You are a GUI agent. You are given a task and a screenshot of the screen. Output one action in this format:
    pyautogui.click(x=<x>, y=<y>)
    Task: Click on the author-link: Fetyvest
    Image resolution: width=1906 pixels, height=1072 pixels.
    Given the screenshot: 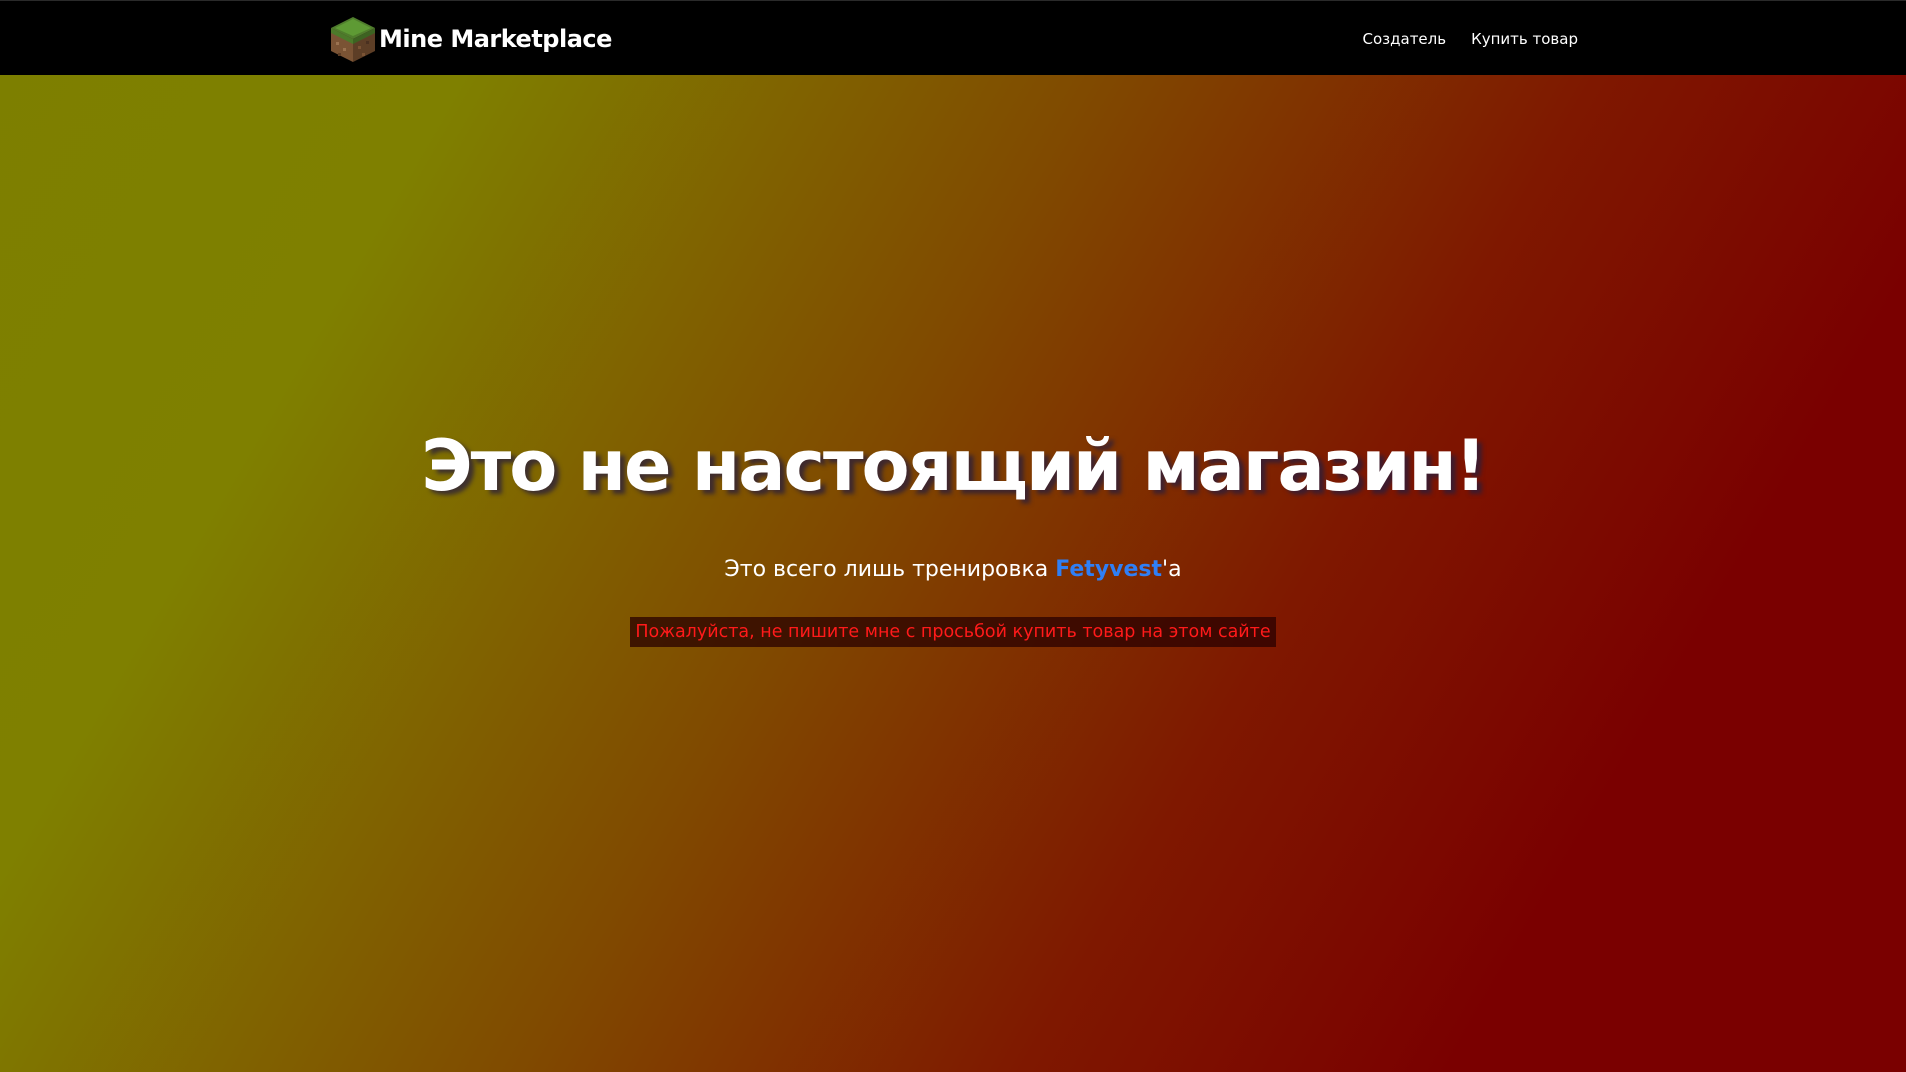 What is the action you would take?
    pyautogui.click(x=1108, y=569)
    